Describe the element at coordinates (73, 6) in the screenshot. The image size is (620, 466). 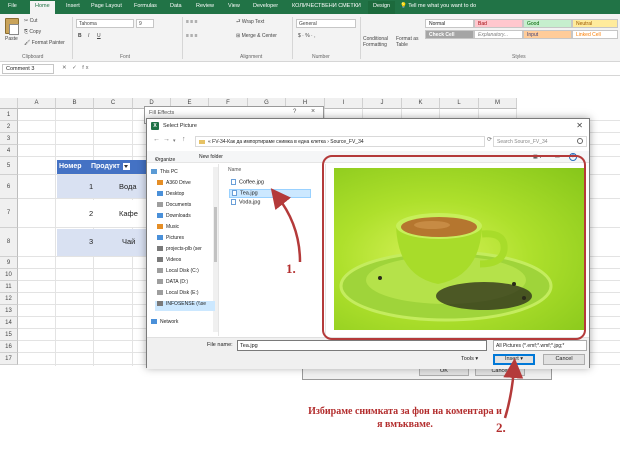
I see `tab-insert: Insert` at that location.